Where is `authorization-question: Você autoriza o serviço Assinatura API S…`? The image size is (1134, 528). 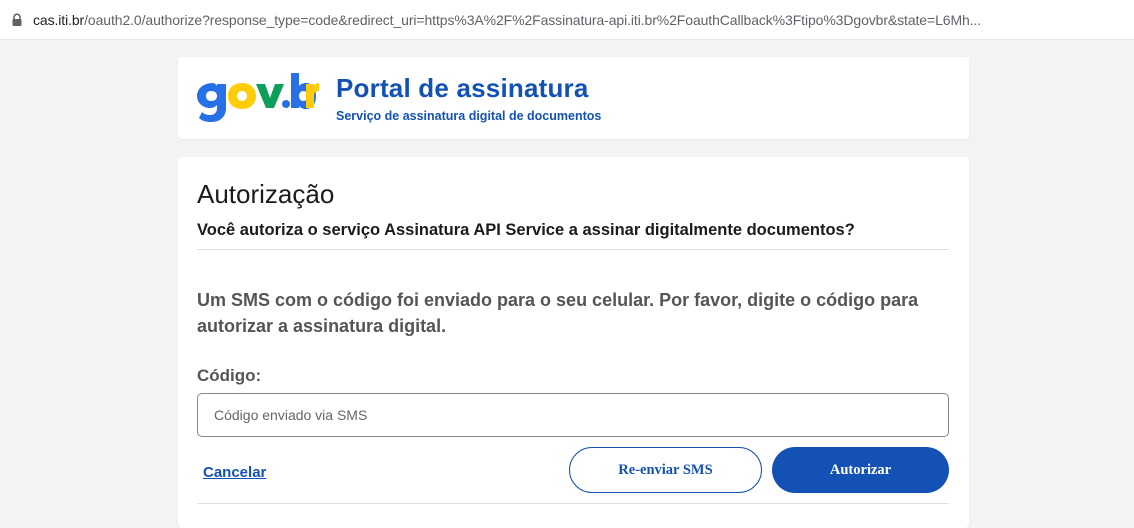 authorization-question: Você autoriza o serviço Assinatura API S… is located at coordinates (526, 230).